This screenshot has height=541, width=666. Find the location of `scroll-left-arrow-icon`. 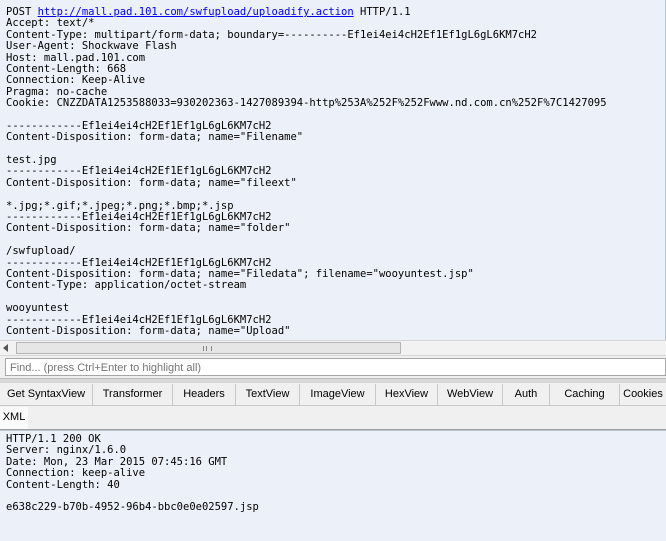

scroll-left-arrow-icon is located at coordinates (5, 348).